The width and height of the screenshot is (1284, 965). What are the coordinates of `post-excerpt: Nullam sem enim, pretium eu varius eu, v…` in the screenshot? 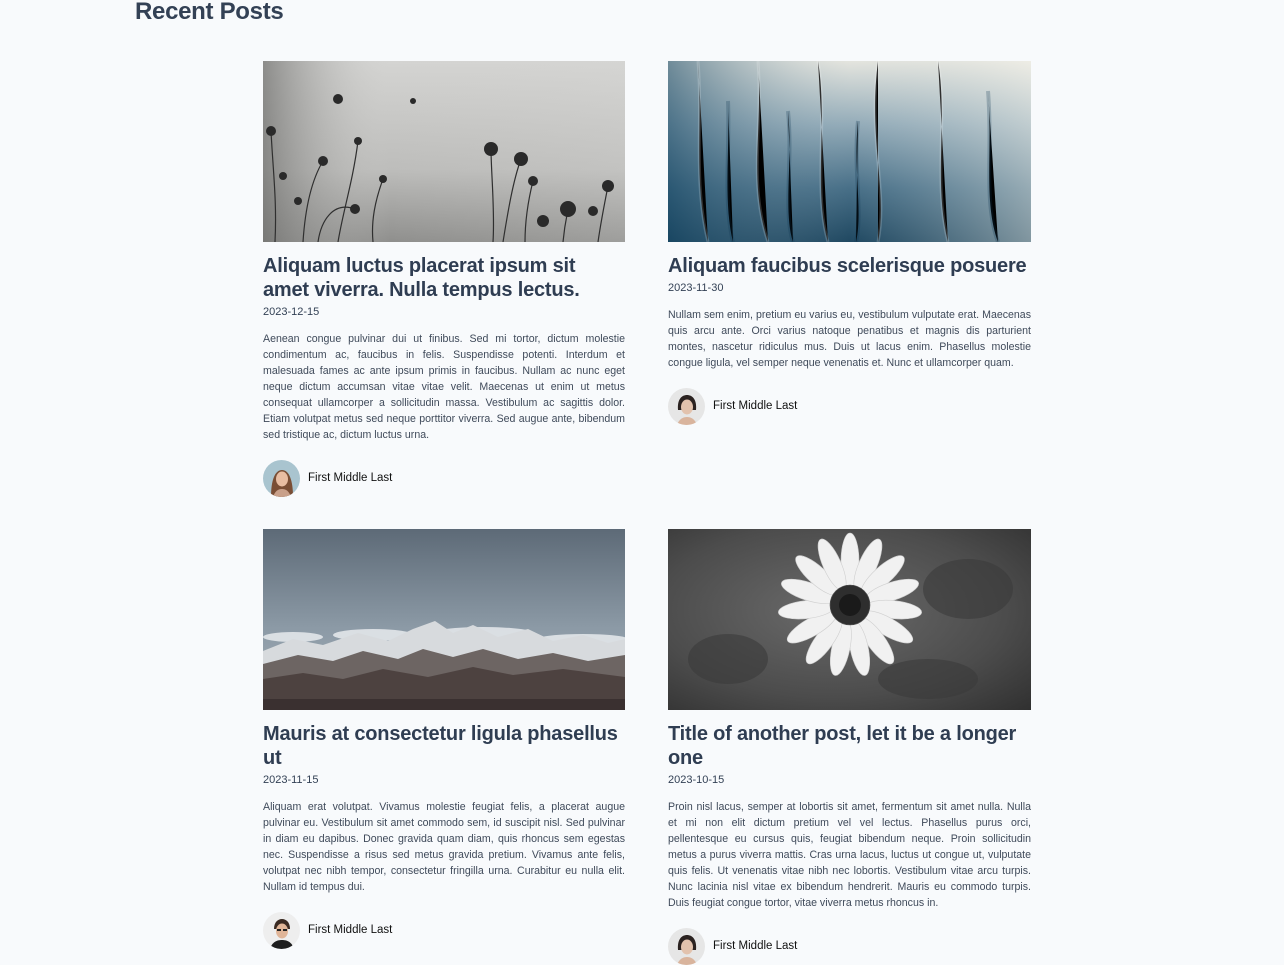 It's located at (849, 339).